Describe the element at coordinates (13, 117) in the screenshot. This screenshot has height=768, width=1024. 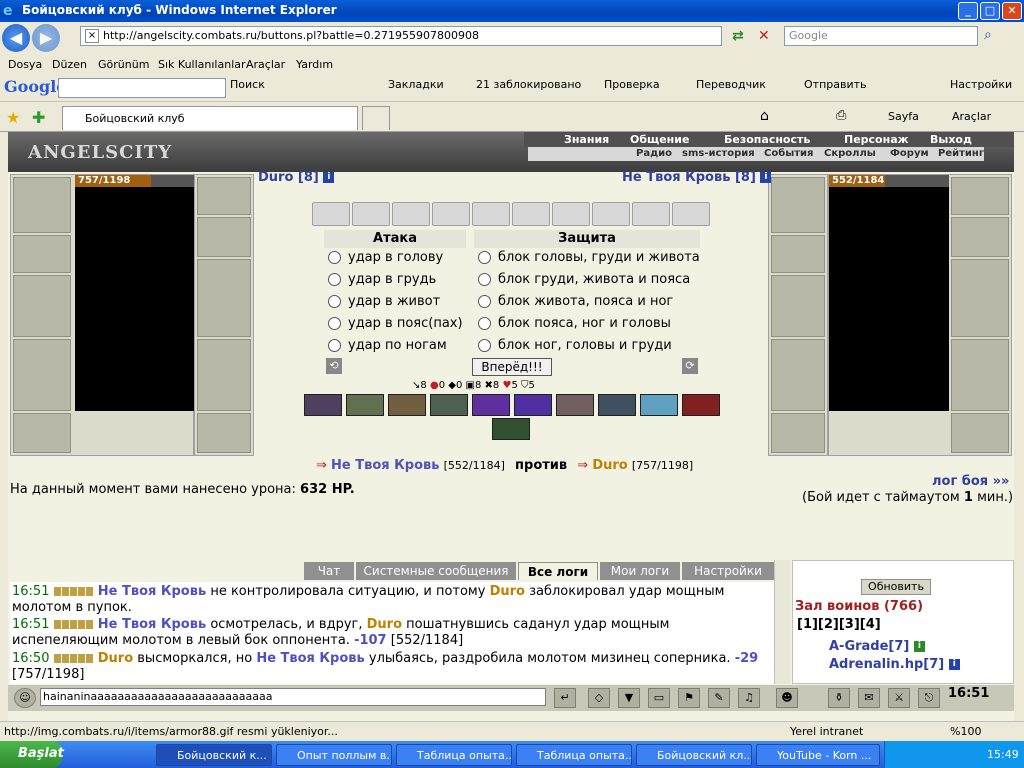
I see `favorites-star-icon: ★` at that location.